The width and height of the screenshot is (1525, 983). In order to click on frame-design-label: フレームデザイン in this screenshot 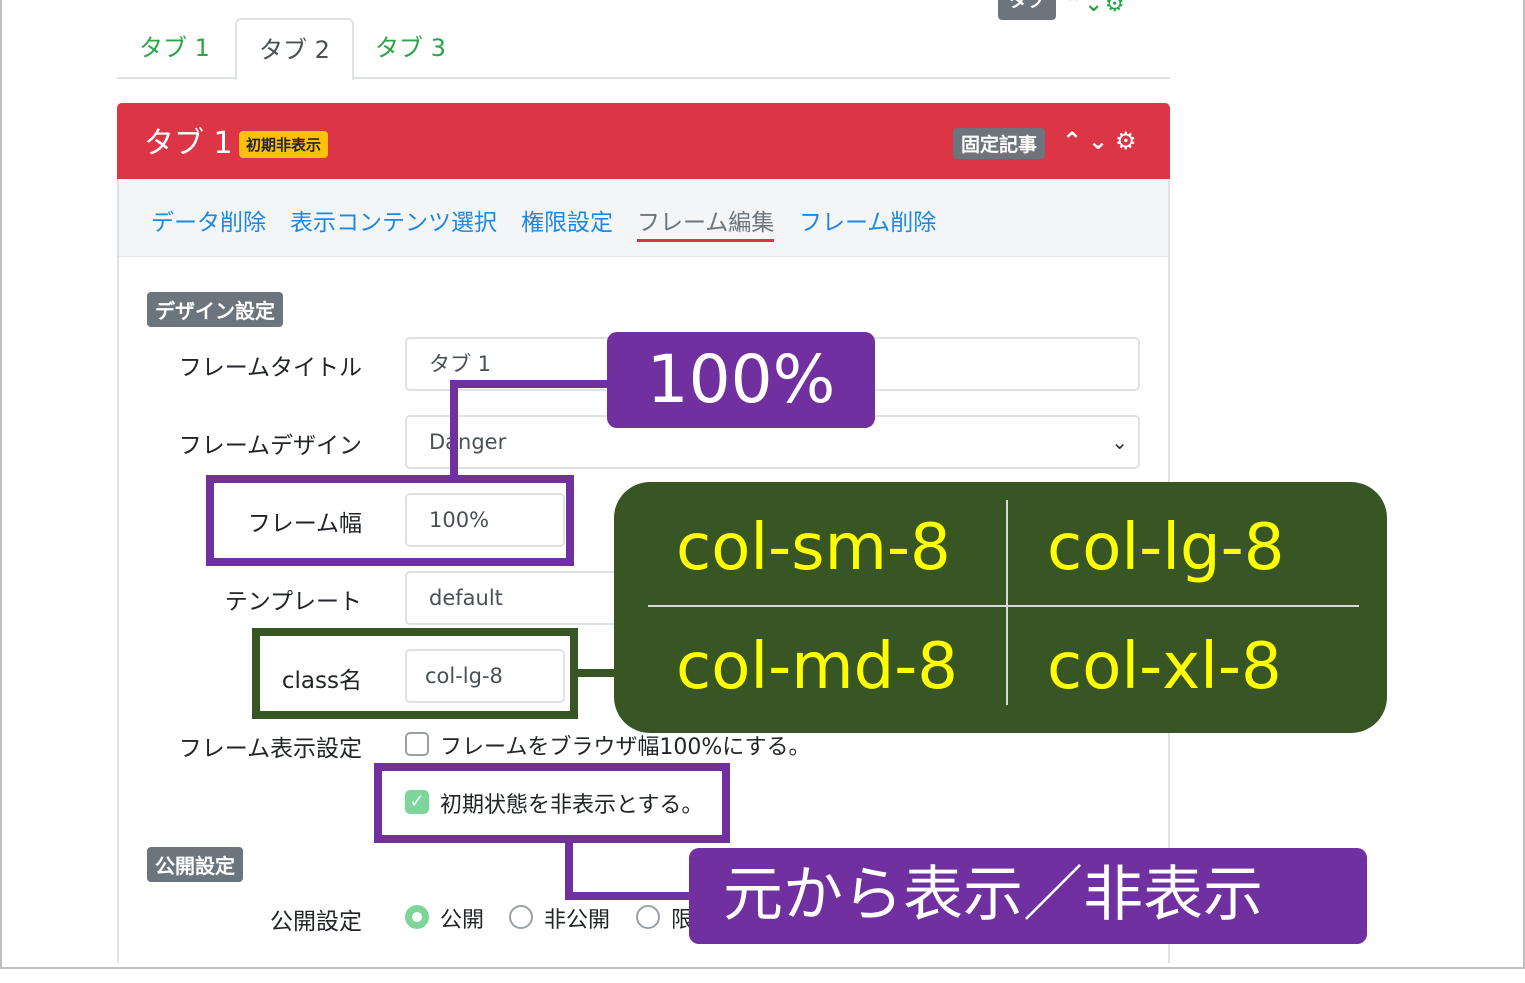, I will do `click(270, 446)`.